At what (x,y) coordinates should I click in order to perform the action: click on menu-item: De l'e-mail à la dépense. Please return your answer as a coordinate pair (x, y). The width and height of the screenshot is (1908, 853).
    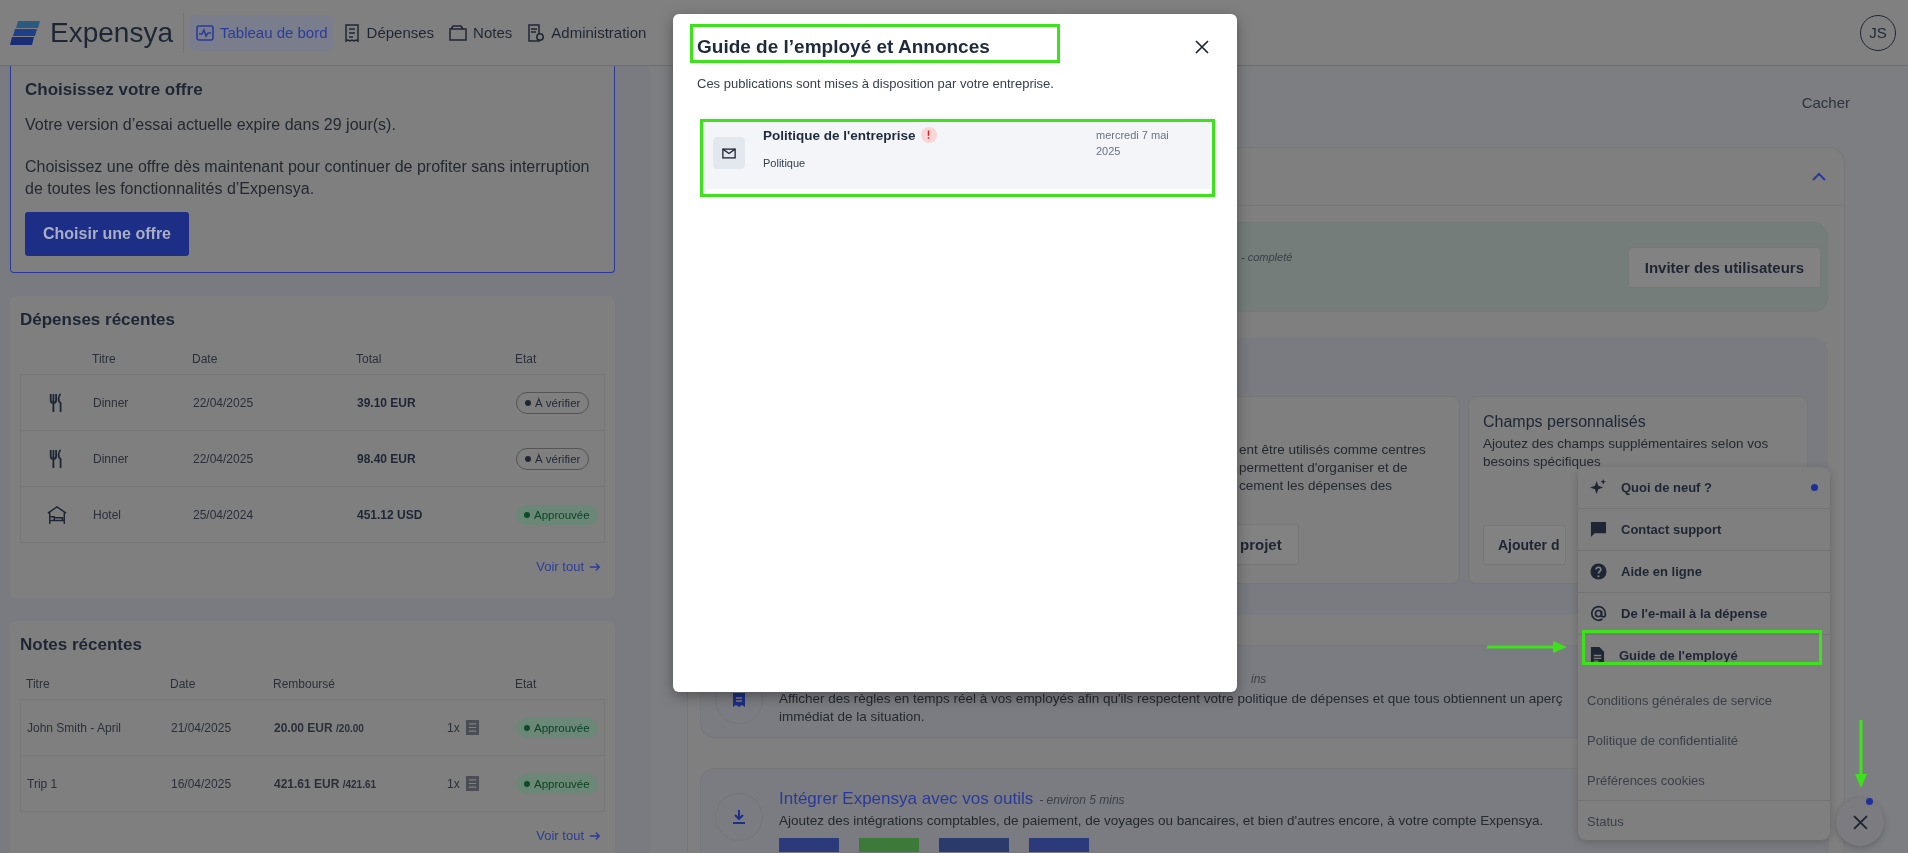
    Looking at the image, I should click on (1704, 613).